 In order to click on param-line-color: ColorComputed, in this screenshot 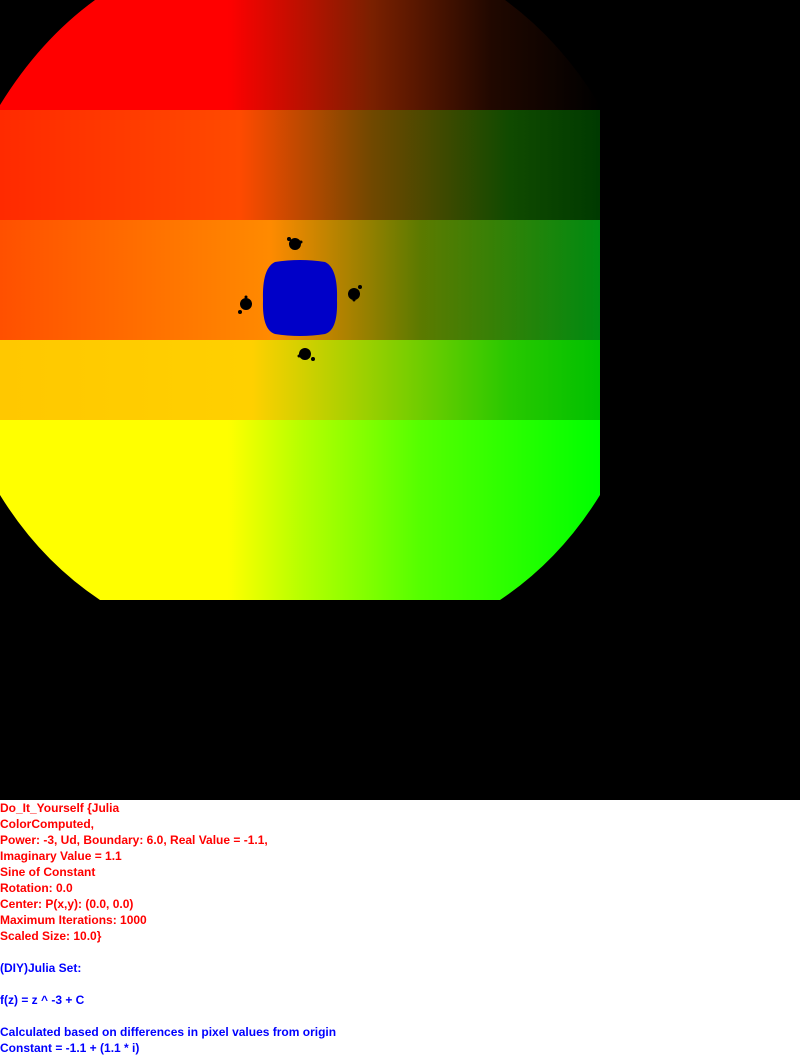, I will do `click(47, 824)`.